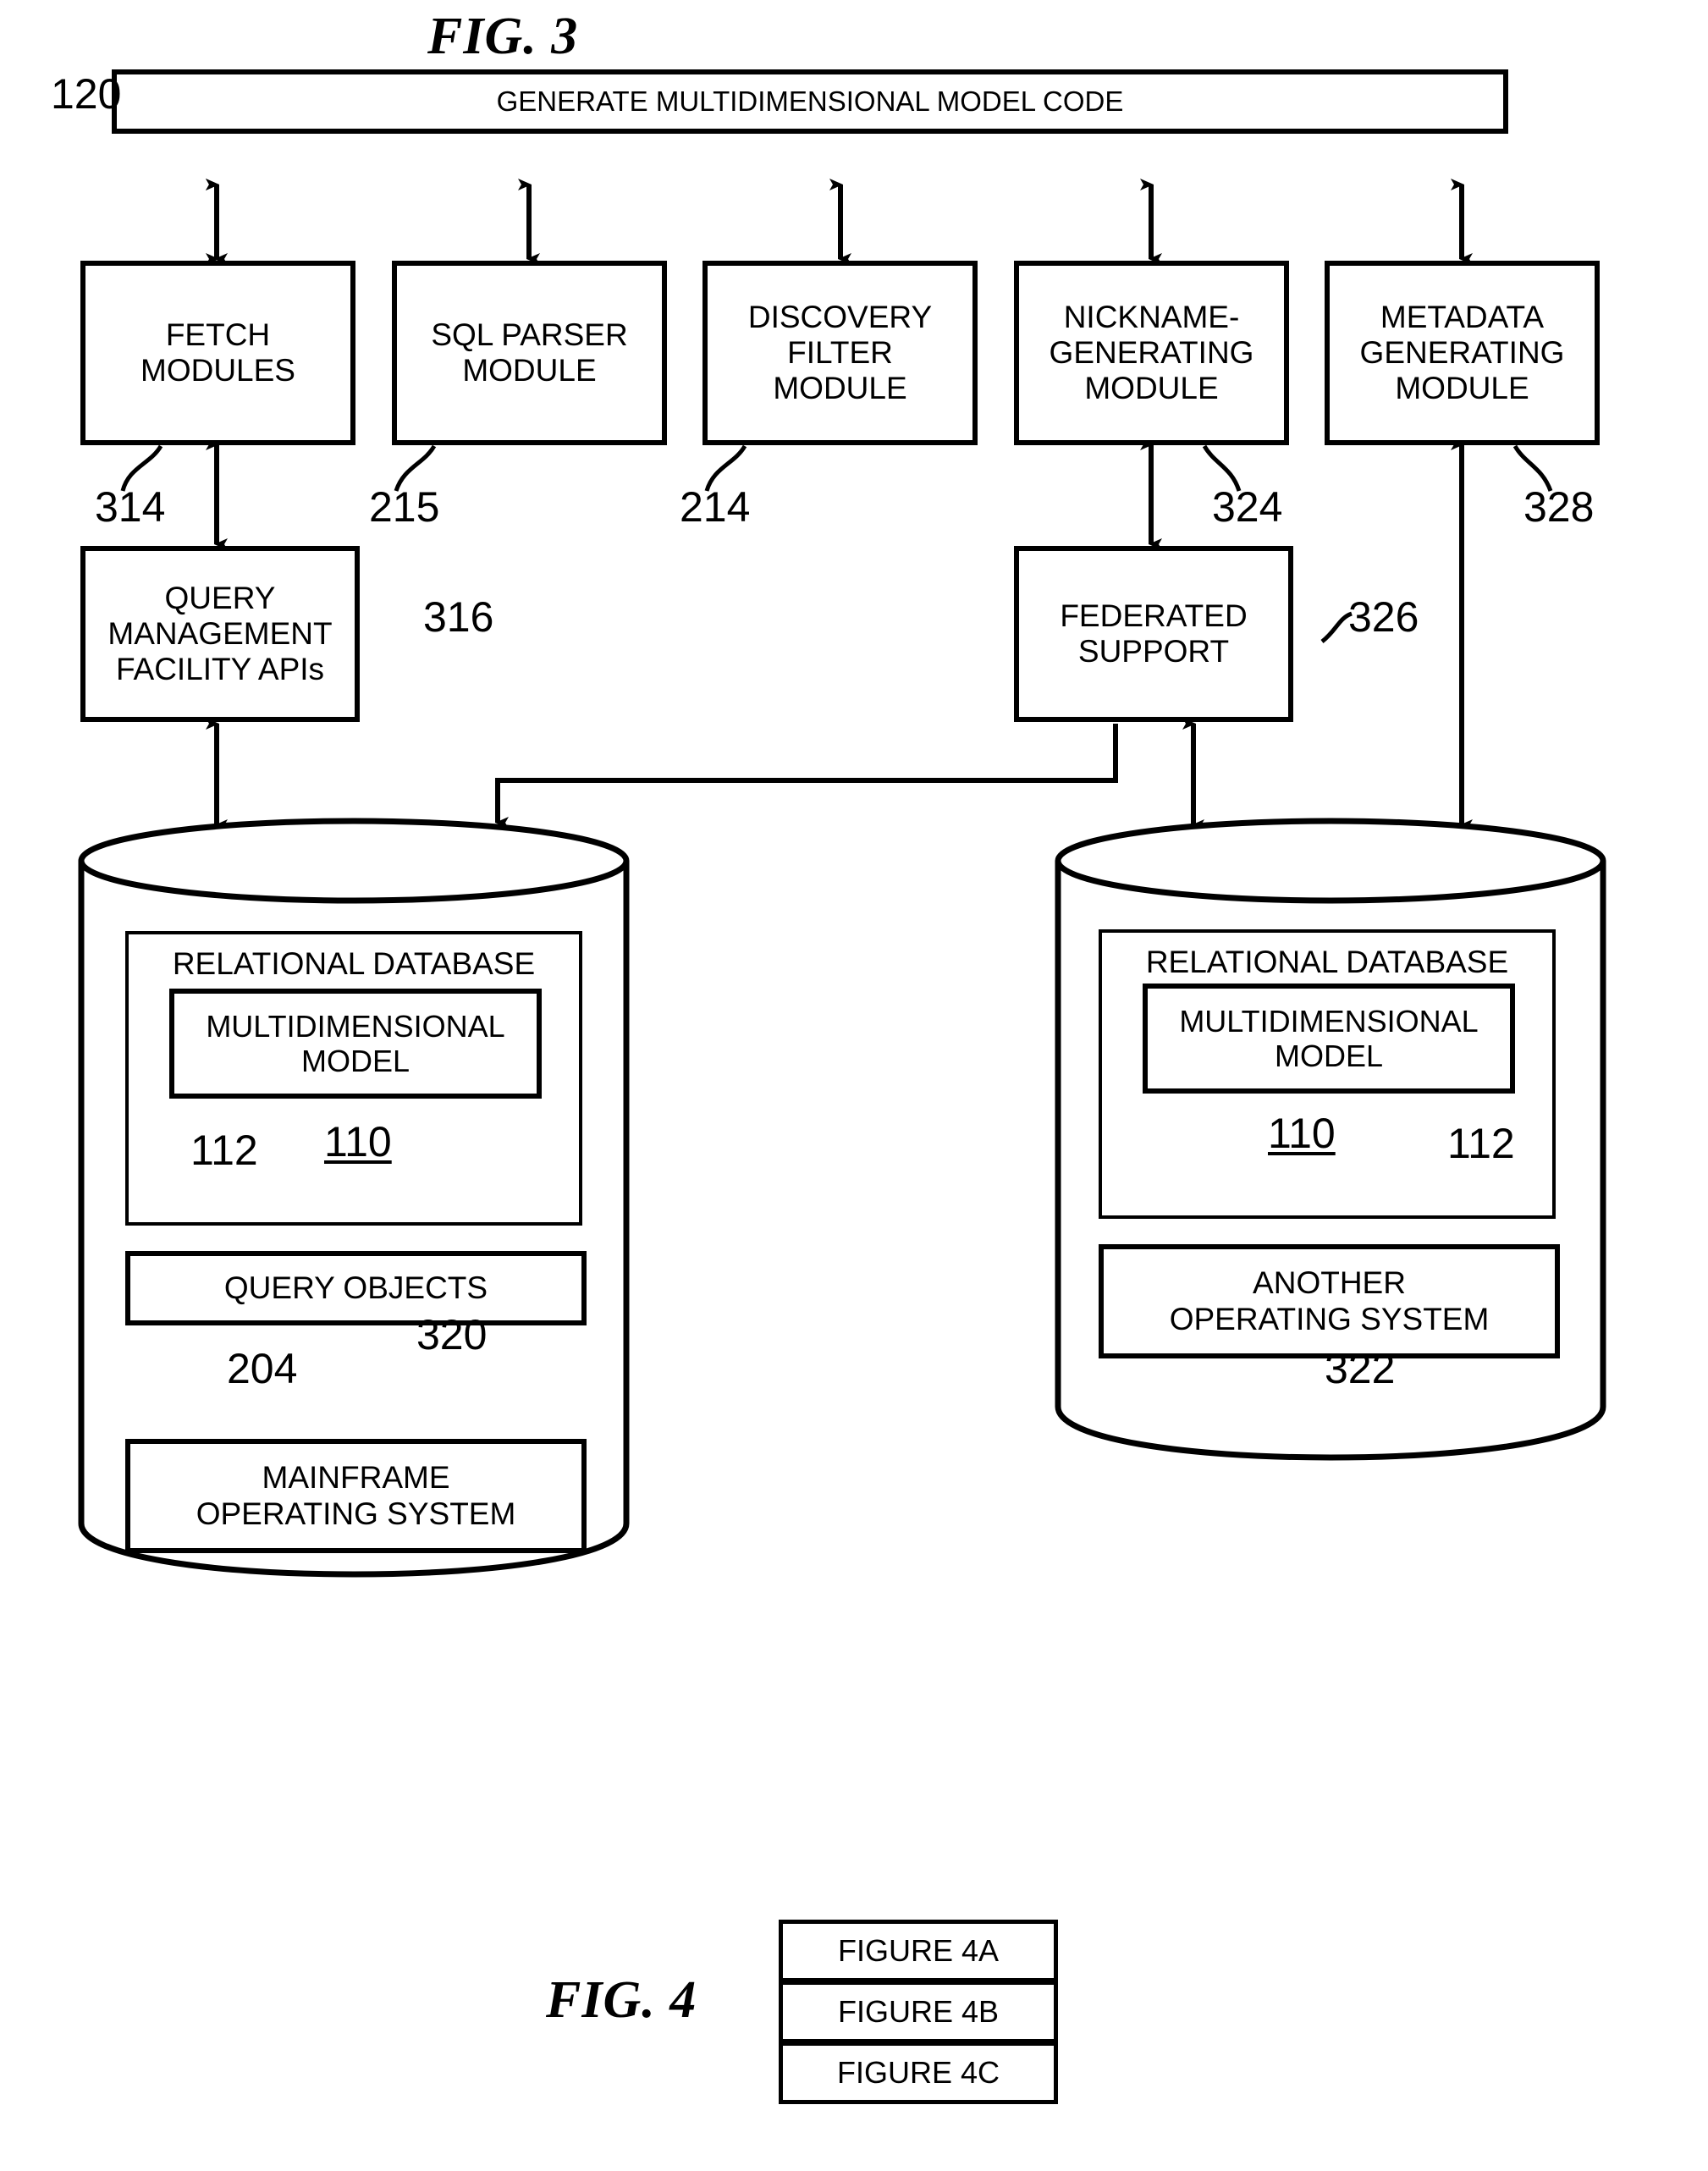  What do you see at coordinates (262, 1368) in the screenshot?
I see `ref-204: 204` at bounding box center [262, 1368].